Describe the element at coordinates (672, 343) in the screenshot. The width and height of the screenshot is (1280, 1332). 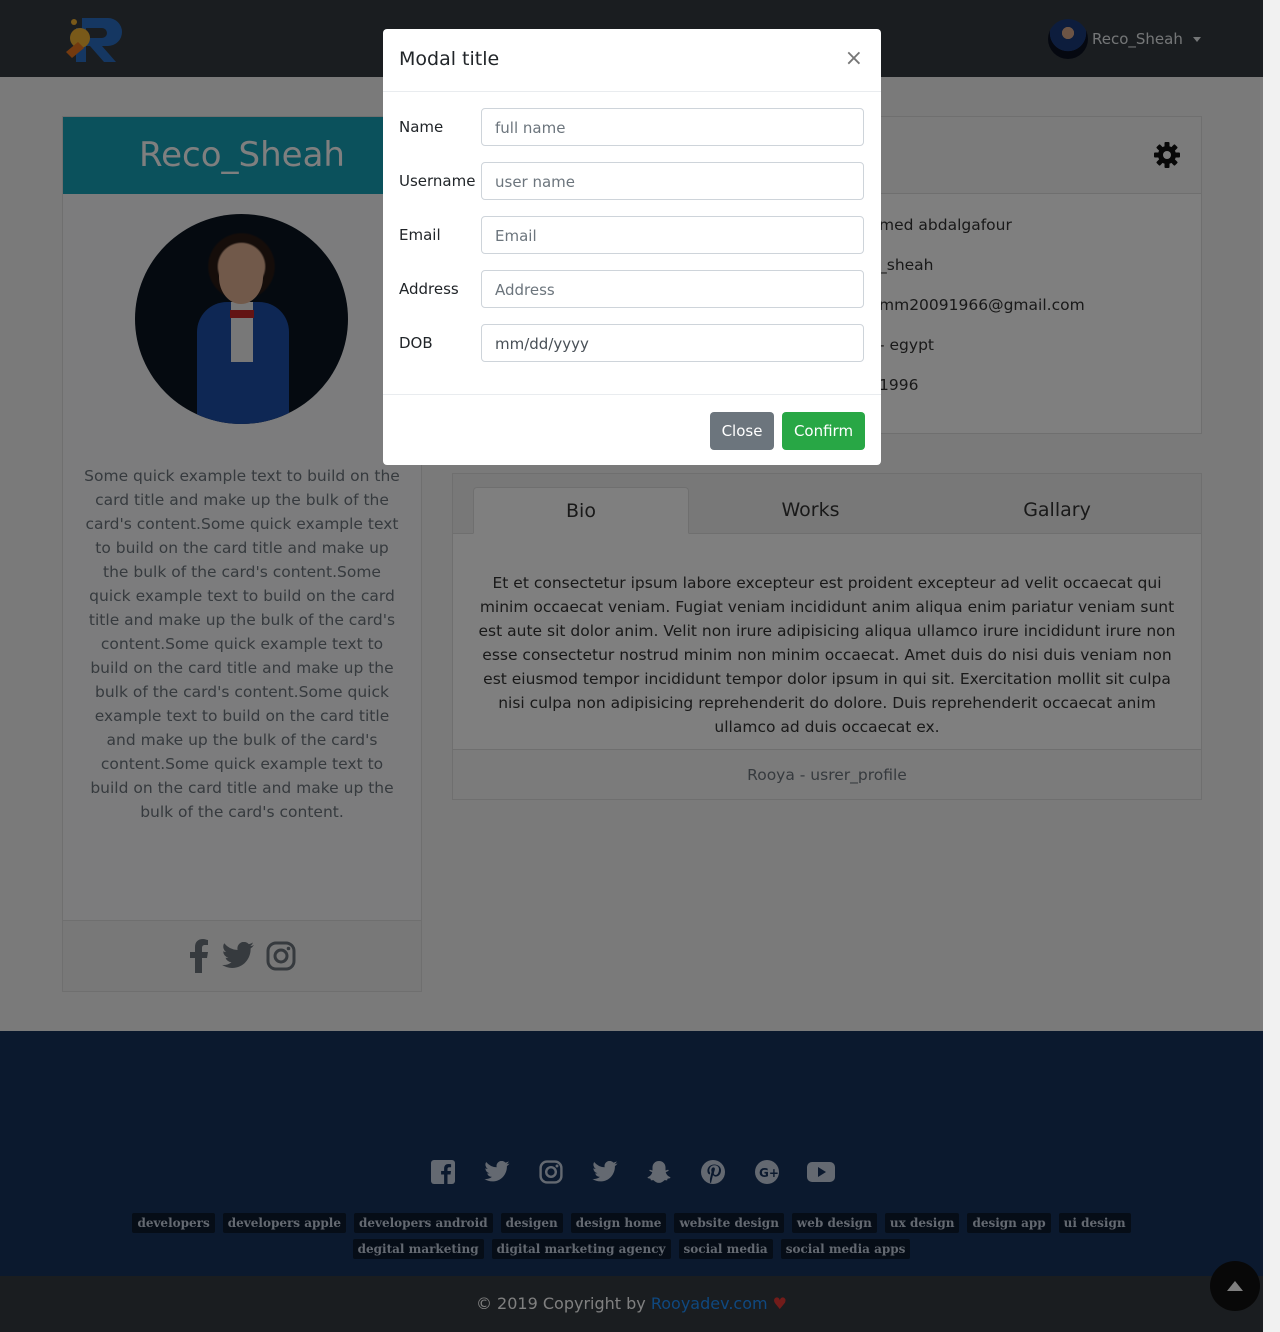
I see `dob-input: mm/dd/yyyy` at that location.